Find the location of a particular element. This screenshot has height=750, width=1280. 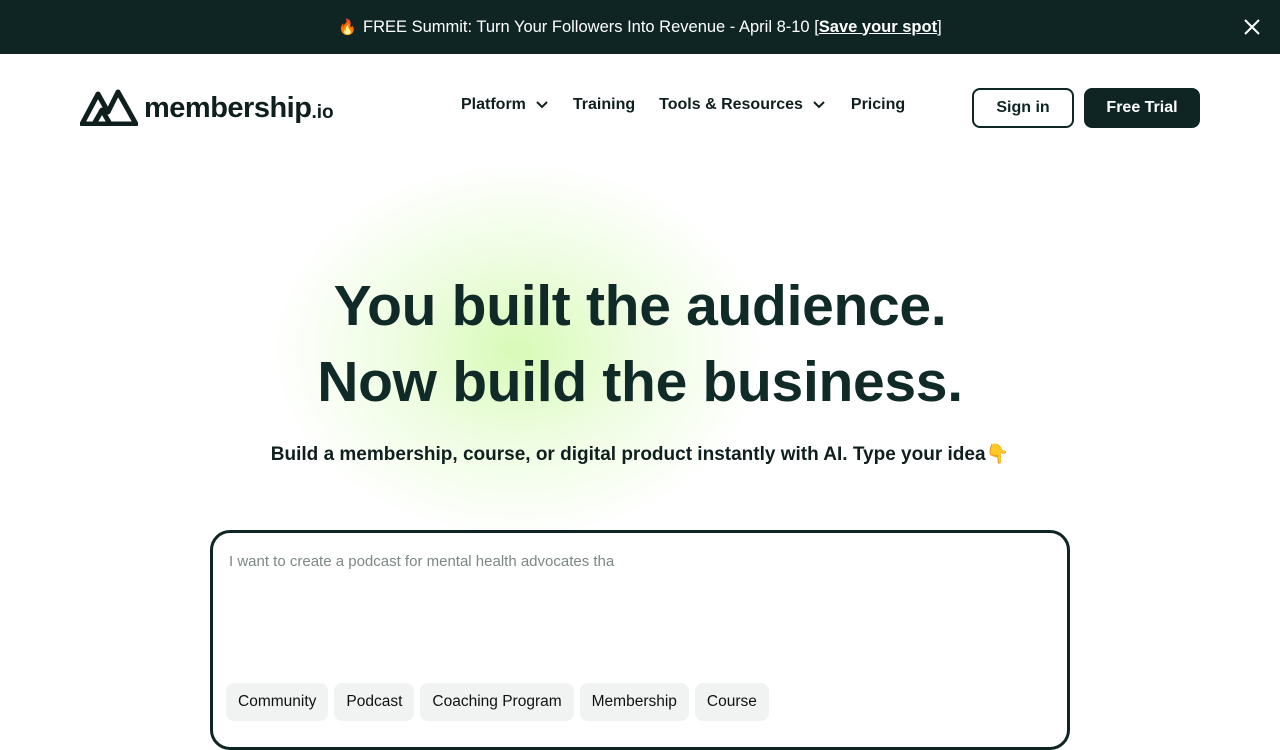

pointing-down-icon: 👇 is located at coordinates (997, 454).